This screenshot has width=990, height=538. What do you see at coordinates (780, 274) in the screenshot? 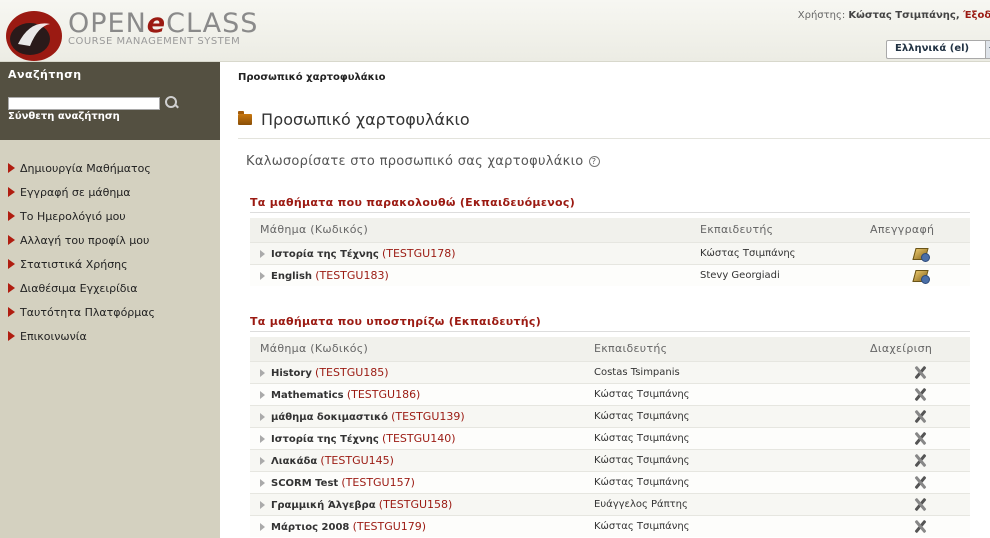
I see `instructor-cell: Stevy Georgiadi` at bounding box center [780, 274].